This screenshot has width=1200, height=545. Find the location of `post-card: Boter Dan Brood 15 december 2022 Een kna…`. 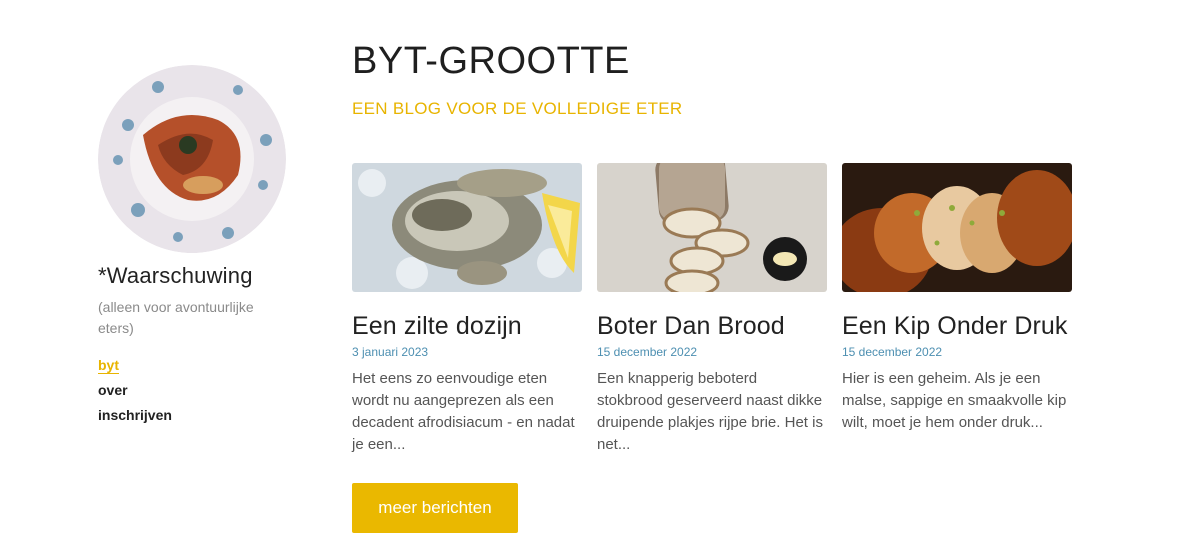

post-card: Boter Dan Brood 15 december 2022 Een kna… is located at coordinates (712, 309).